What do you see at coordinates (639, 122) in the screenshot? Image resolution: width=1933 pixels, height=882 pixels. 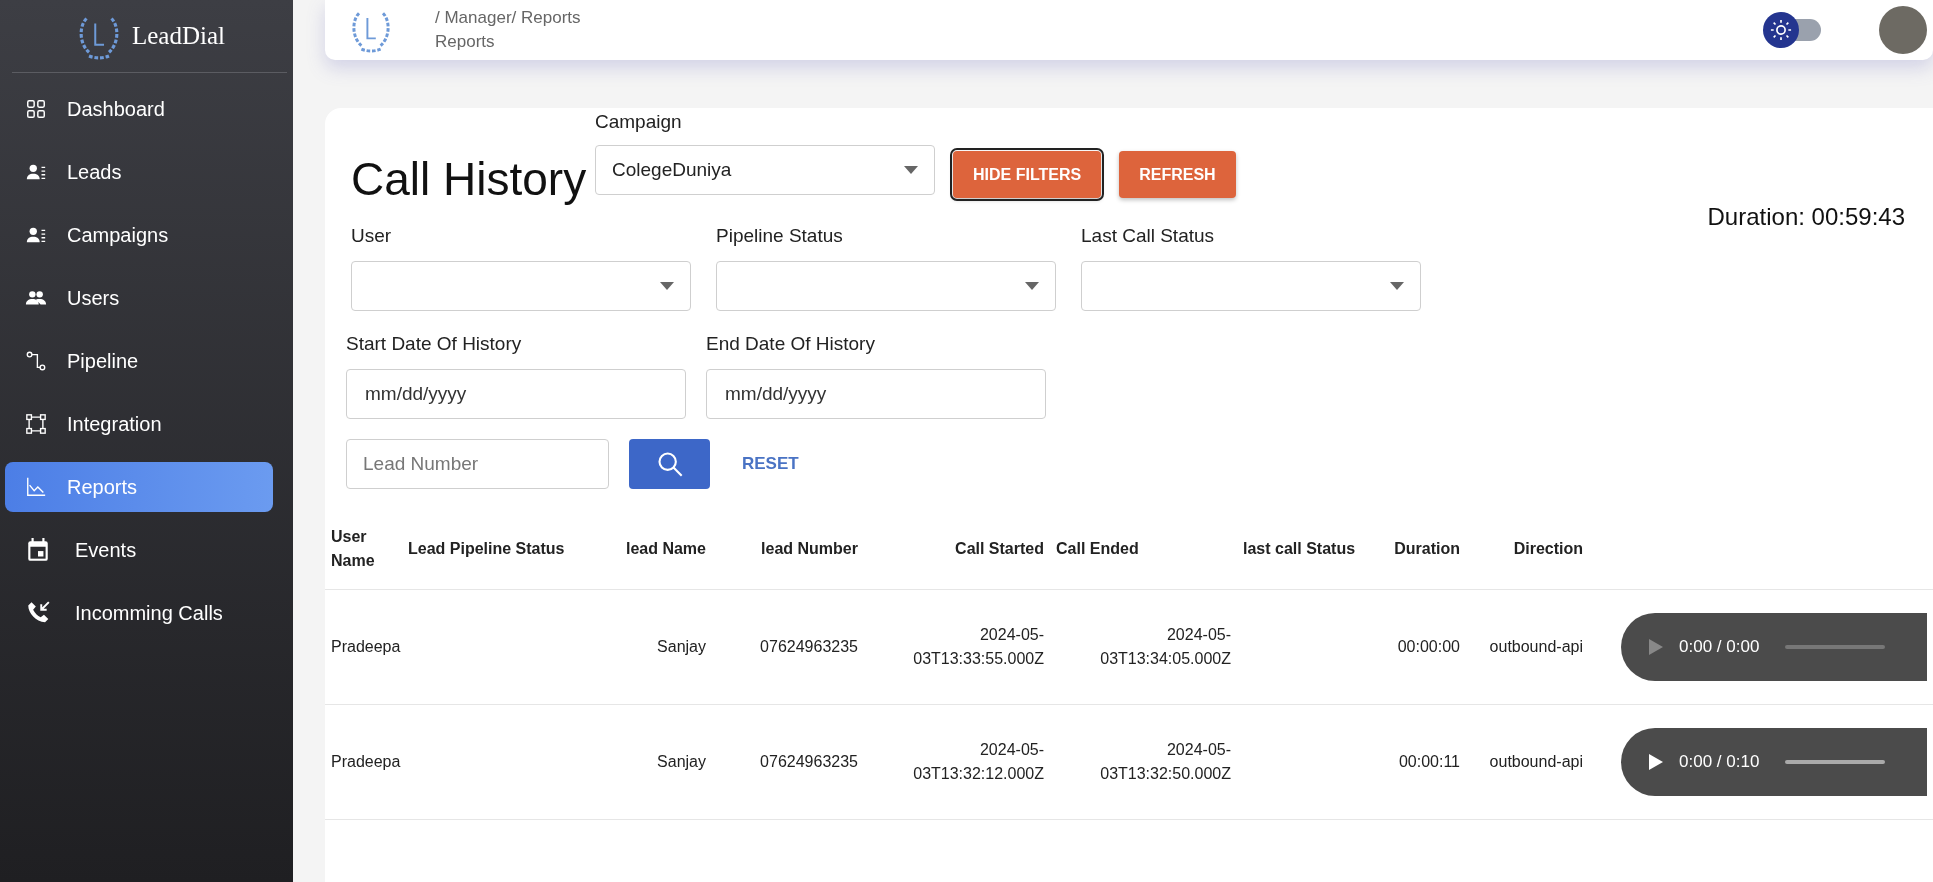 I see `field-label: Campaign` at bounding box center [639, 122].